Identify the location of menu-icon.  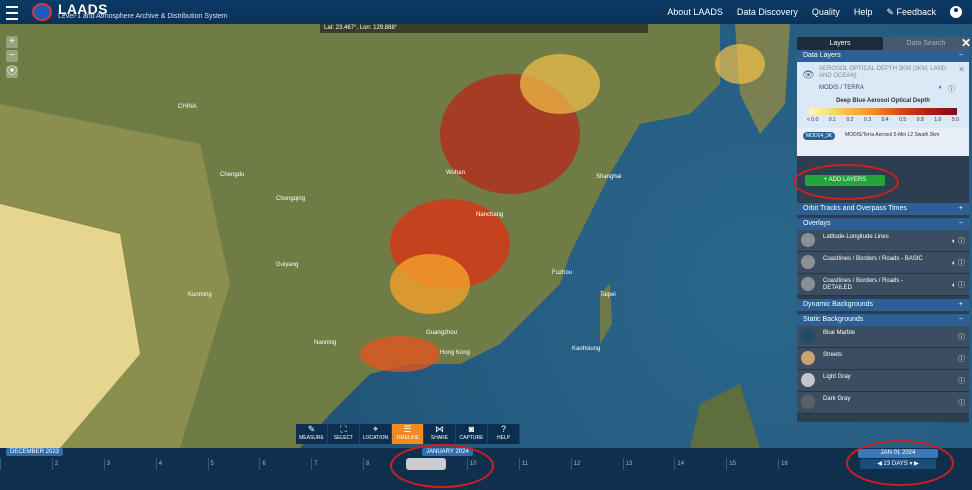
(12, 13).